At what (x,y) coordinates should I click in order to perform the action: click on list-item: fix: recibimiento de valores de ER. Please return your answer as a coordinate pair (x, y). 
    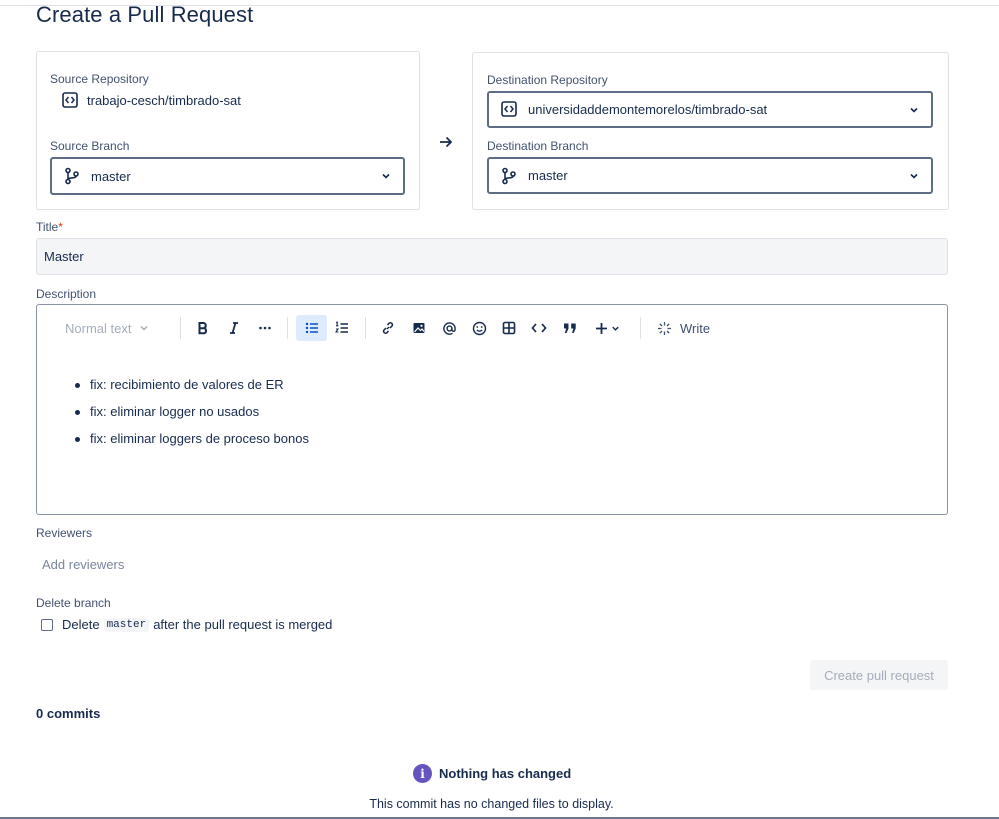
    Looking at the image, I should click on (192, 388).